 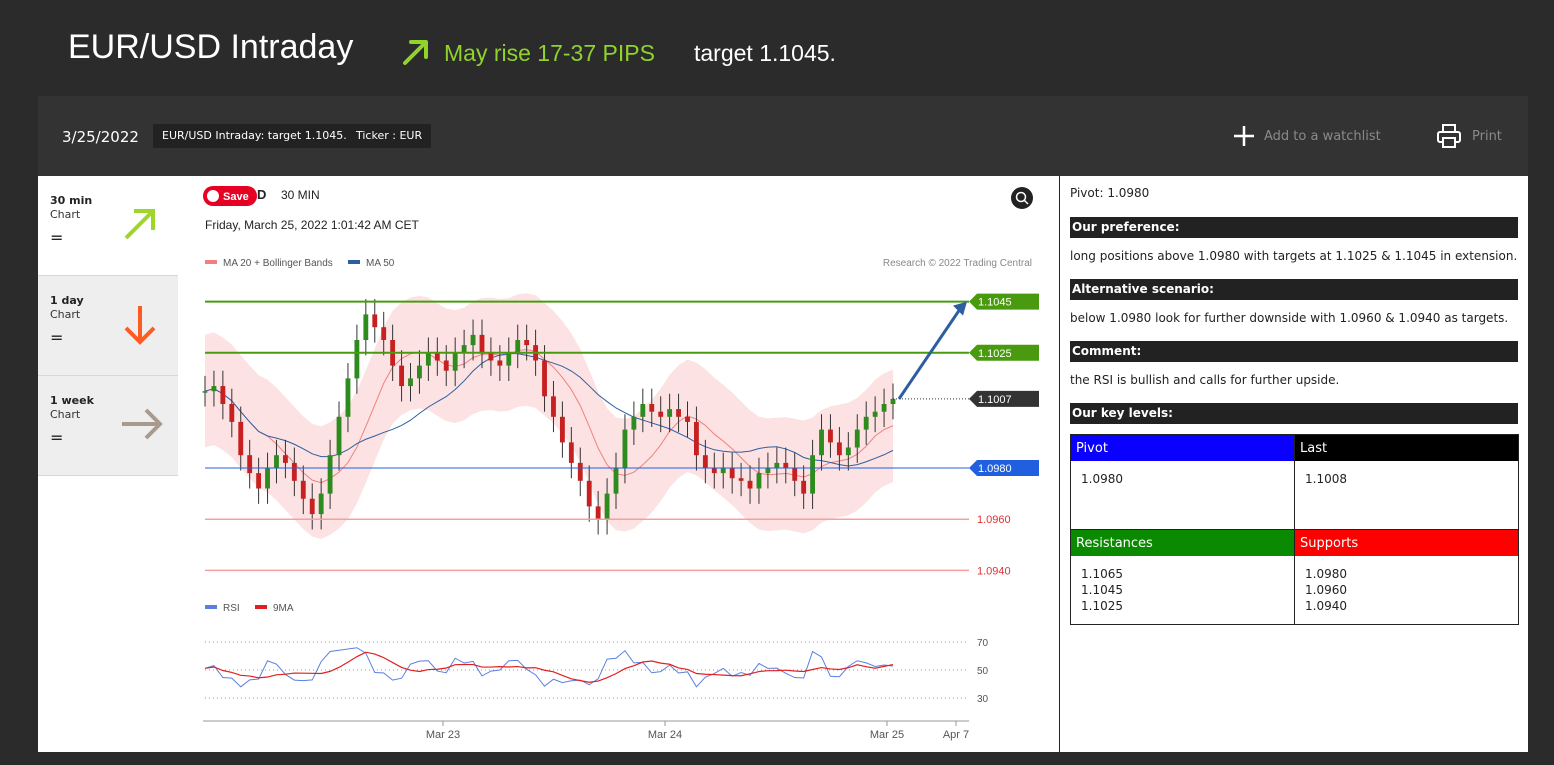 What do you see at coordinates (354, 262) in the screenshot?
I see `legend-ma50-swatch` at bounding box center [354, 262].